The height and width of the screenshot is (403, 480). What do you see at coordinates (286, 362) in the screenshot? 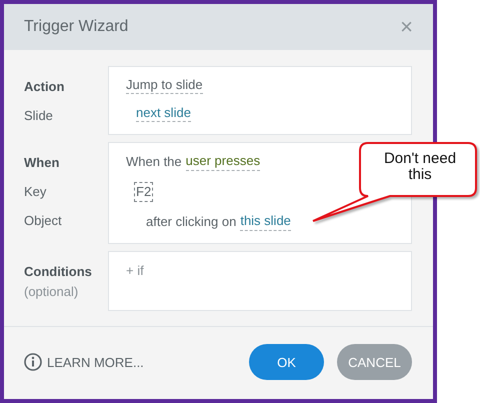
I see `ok-button: OK` at bounding box center [286, 362].